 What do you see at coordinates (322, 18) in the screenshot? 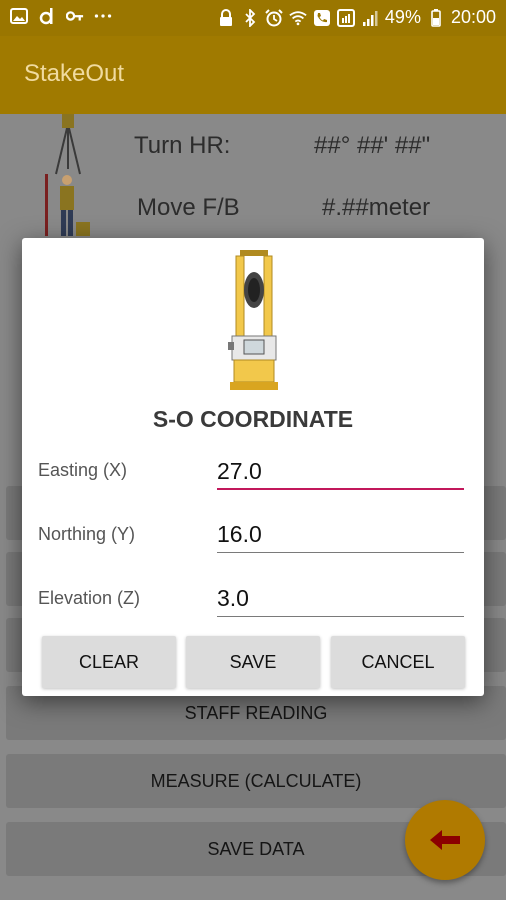
I see `call-icon` at bounding box center [322, 18].